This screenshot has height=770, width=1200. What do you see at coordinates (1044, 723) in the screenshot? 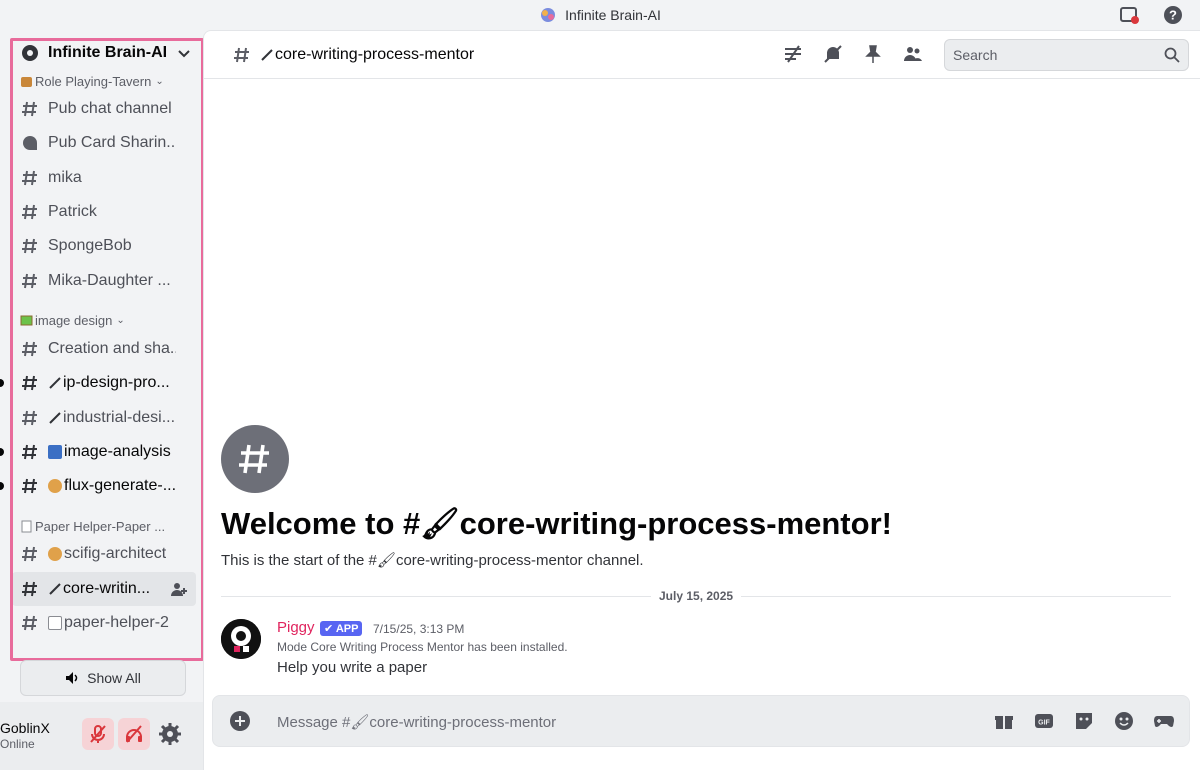
I see `svg-text: GIF` at bounding box center [1044, 723].